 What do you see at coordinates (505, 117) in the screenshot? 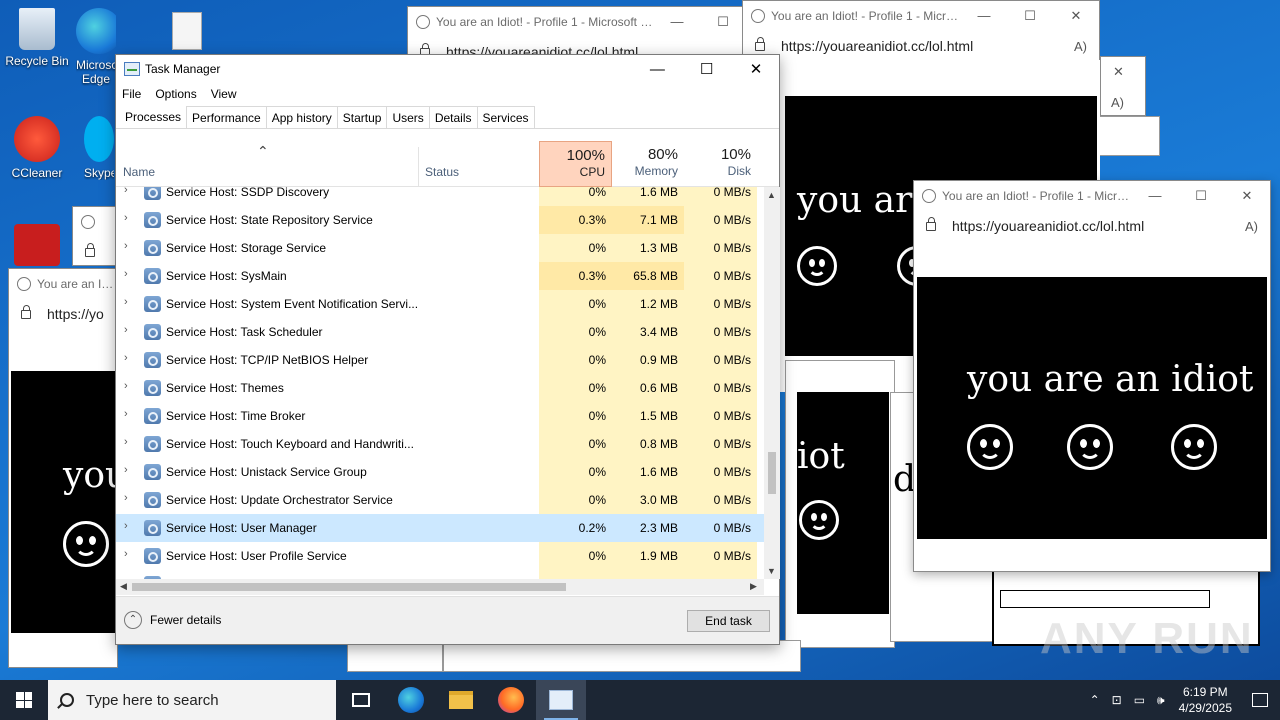
I see `tab-services: Services` at bounding box center [505, 117].